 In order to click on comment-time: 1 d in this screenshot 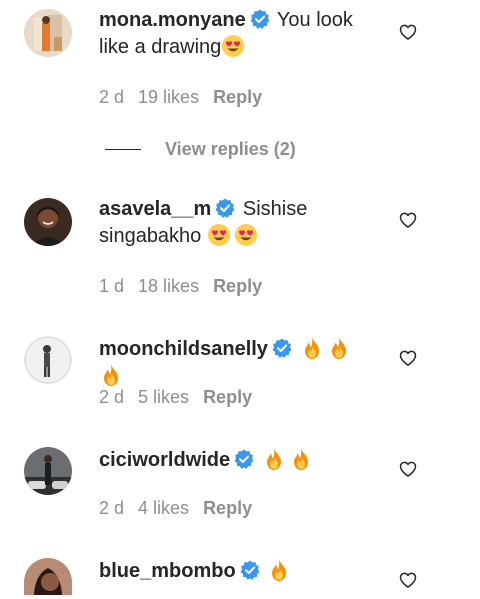, I will do `click(112, 286)`.